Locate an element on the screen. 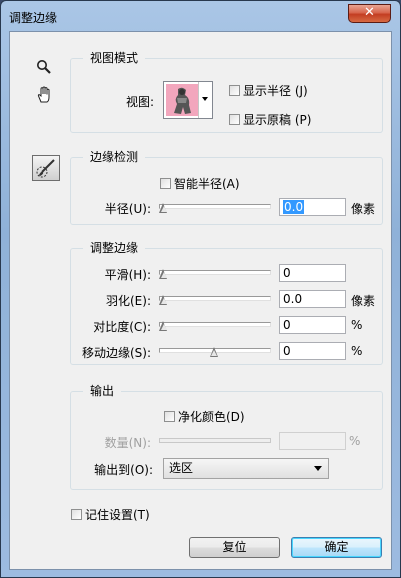  output-to-dropdown: 选区 is located at coordinates (246, 468).